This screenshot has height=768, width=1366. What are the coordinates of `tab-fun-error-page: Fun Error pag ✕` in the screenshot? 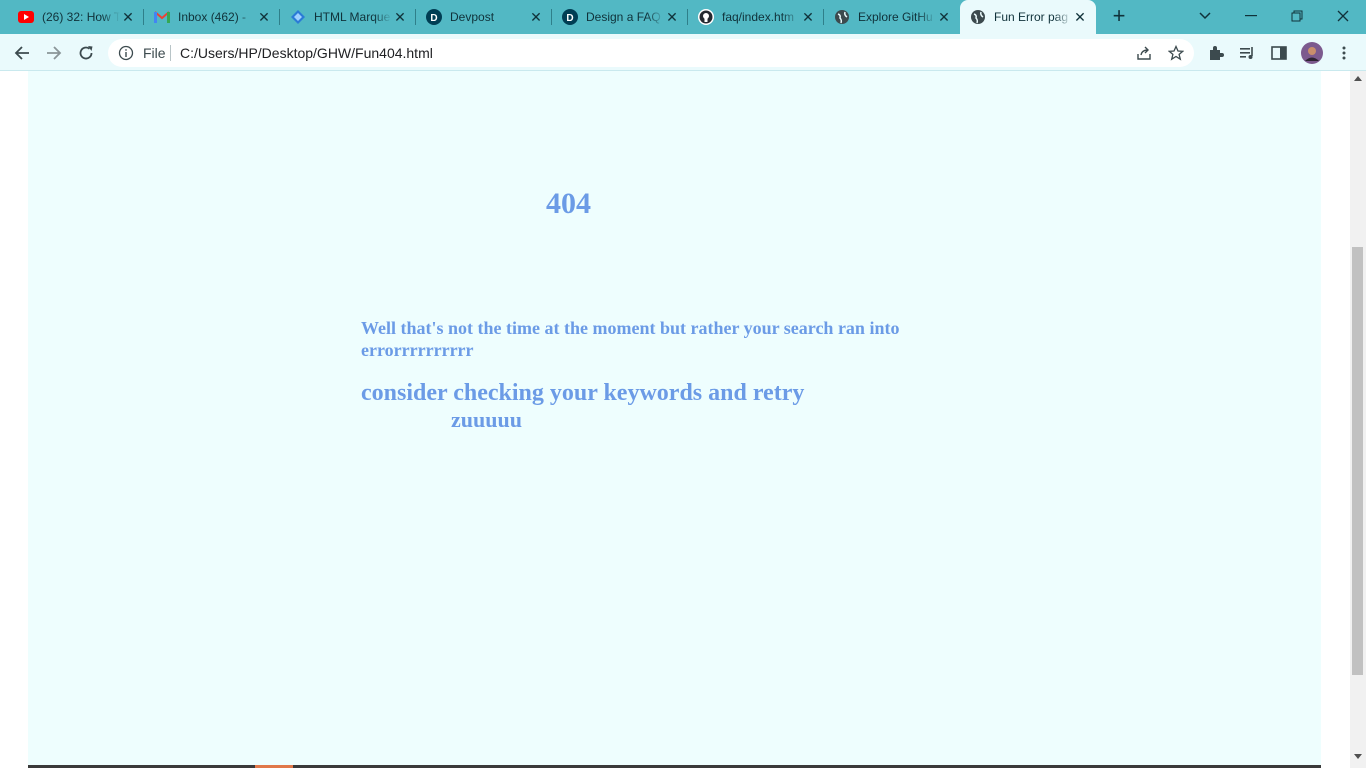 It's located at (1028, 17).